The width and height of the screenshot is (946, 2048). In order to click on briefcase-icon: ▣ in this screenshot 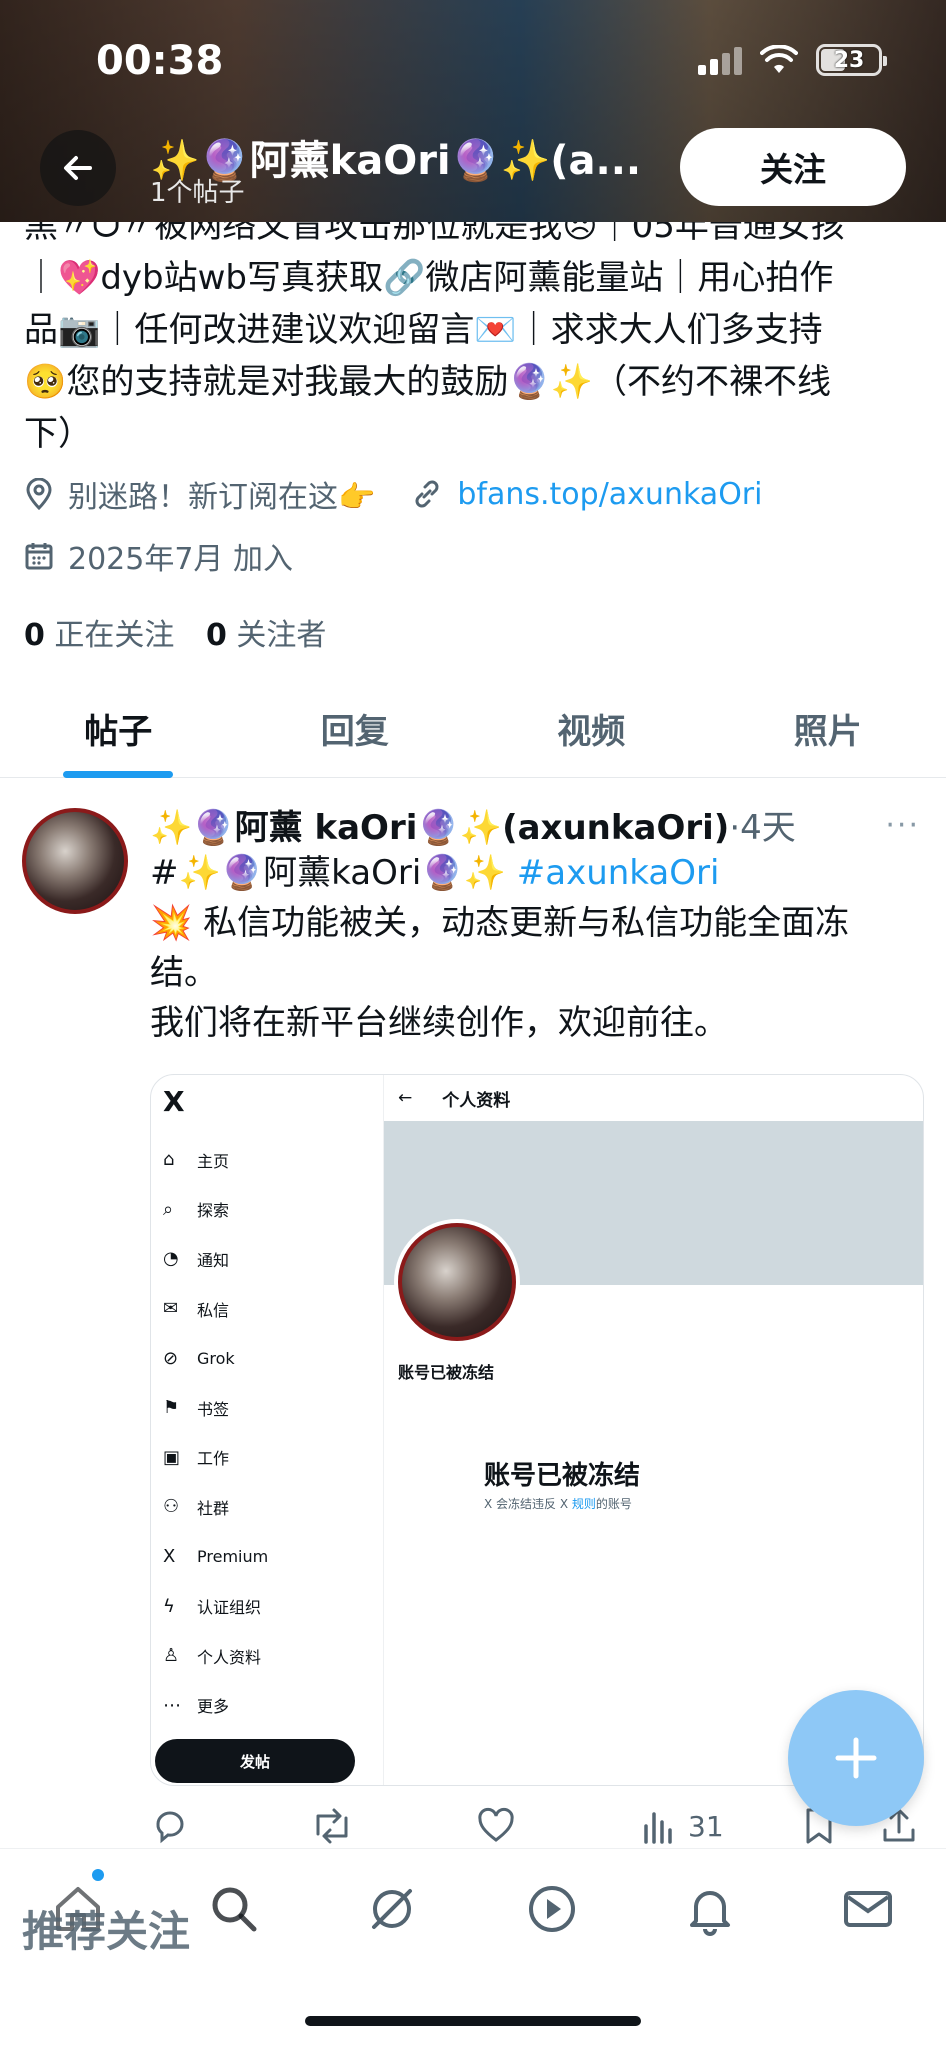, I will do `click(172, 1457)`.